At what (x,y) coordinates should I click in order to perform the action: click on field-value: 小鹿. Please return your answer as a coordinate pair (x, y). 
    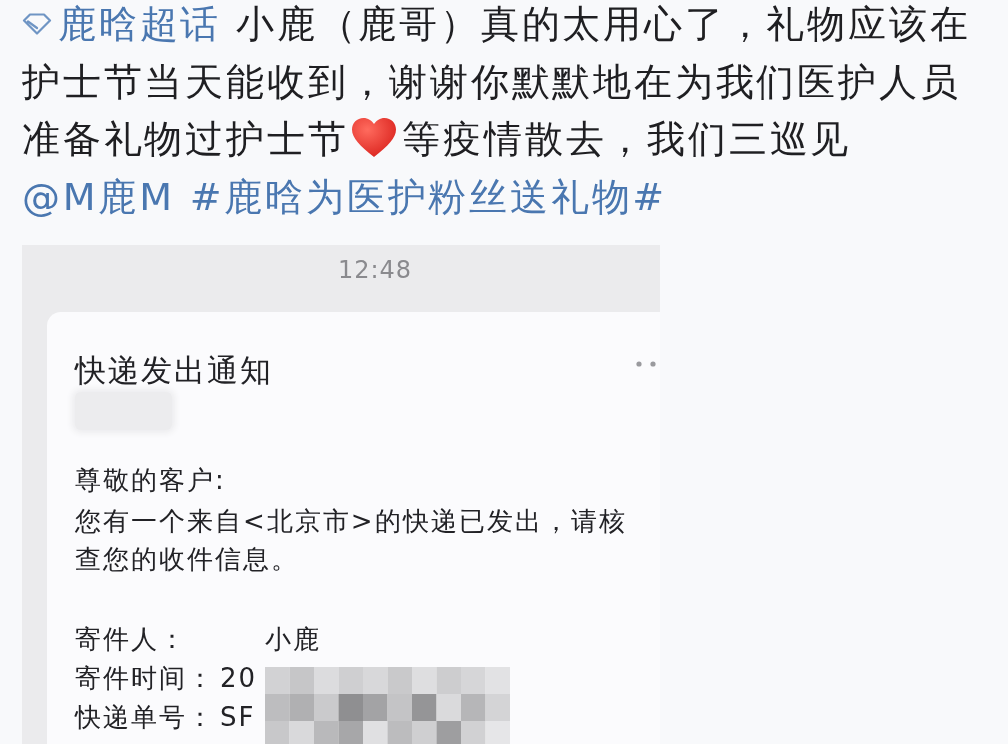
    Looking at the image, I should click on (292, 639).